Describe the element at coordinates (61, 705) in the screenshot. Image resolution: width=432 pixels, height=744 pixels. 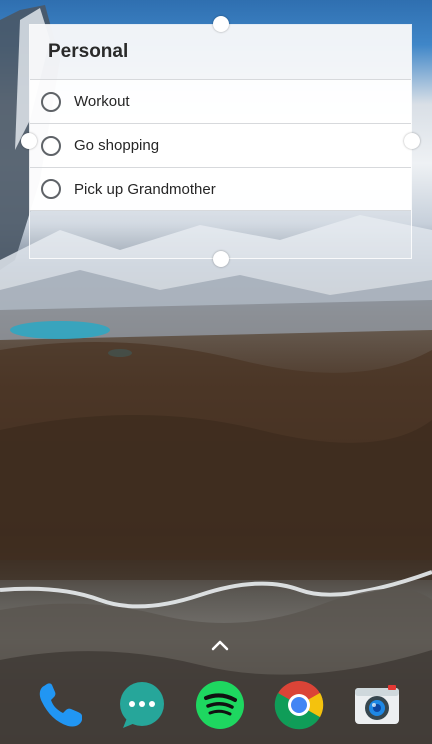
I see `phone-icon` at that location.